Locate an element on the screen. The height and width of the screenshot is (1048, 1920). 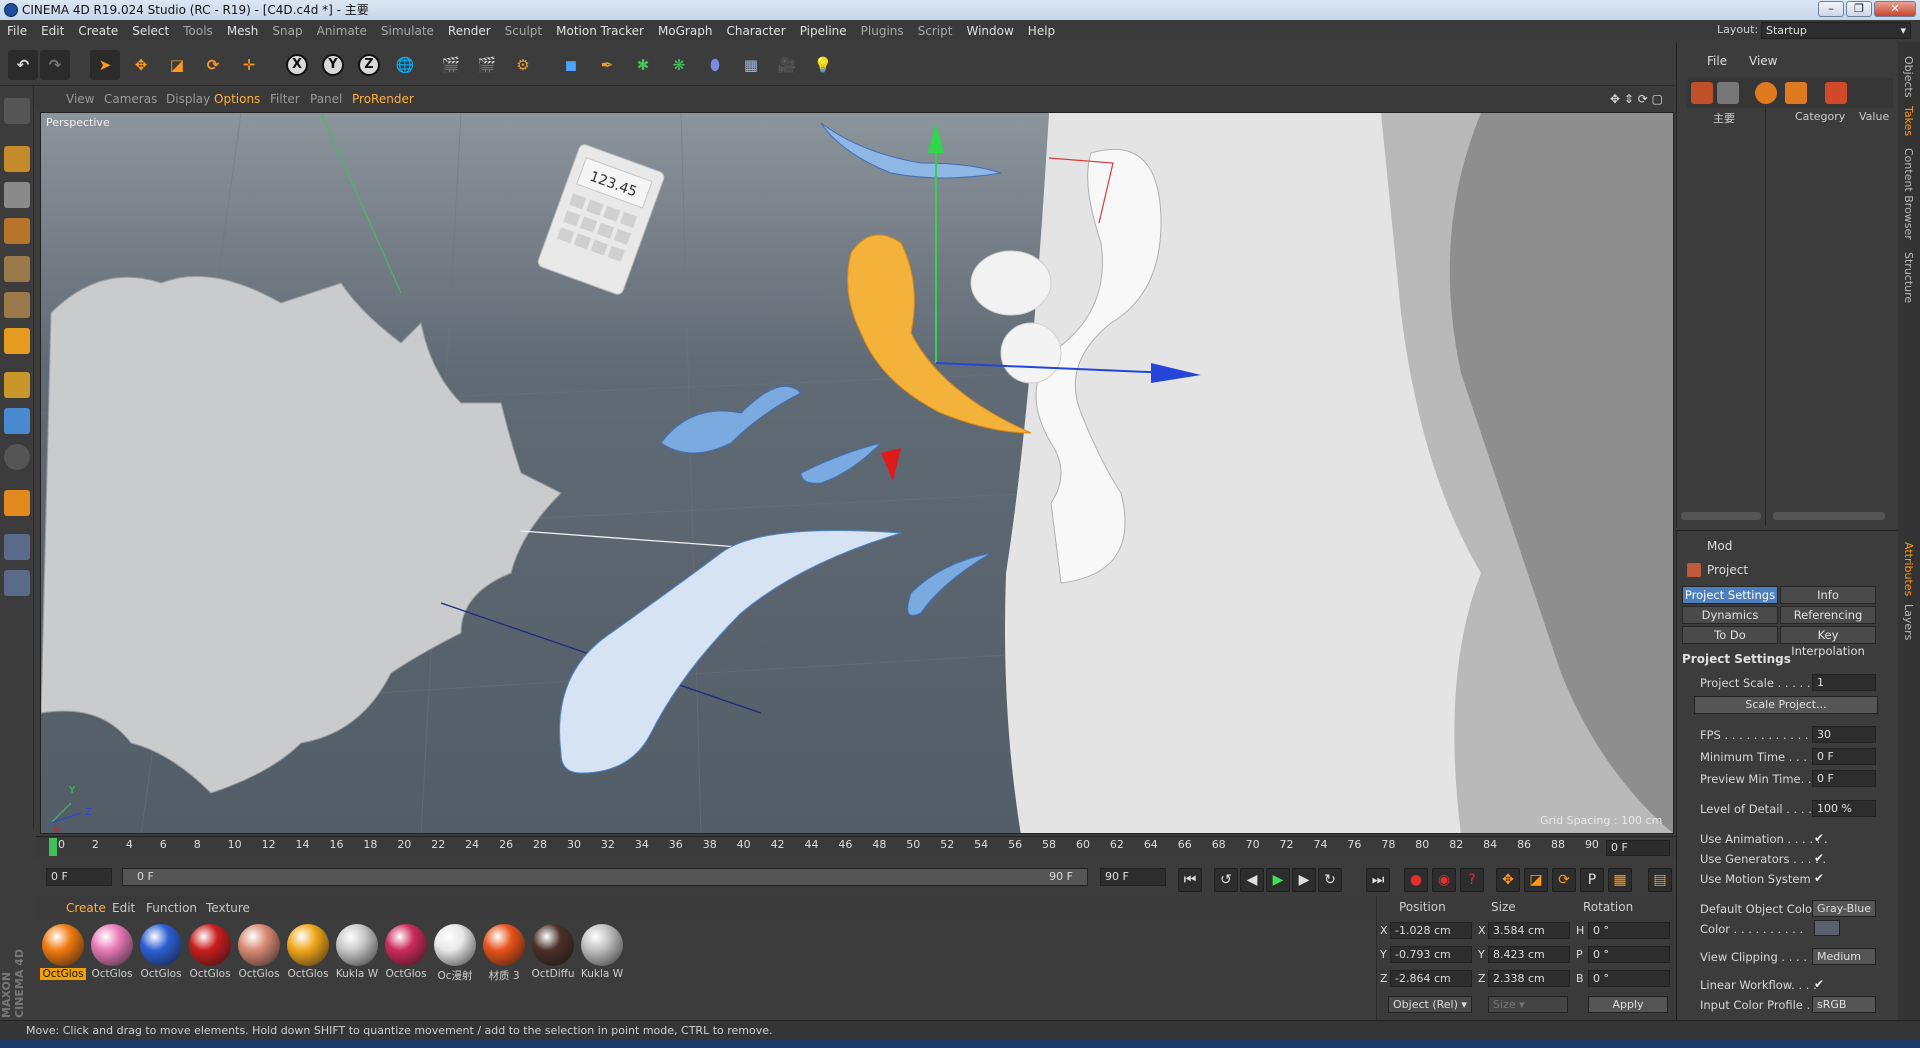
menu-file: File is located at coordinates (17, 31).